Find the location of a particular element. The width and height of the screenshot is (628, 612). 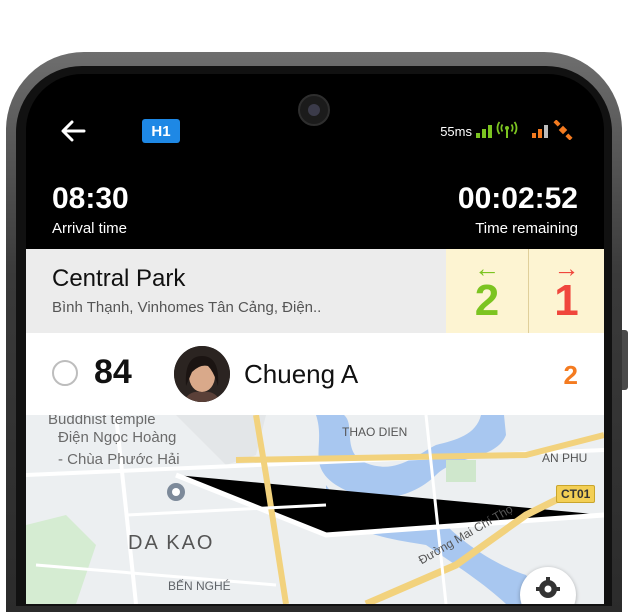

dropoff-count: 1 is located at coordinates (566, 300).